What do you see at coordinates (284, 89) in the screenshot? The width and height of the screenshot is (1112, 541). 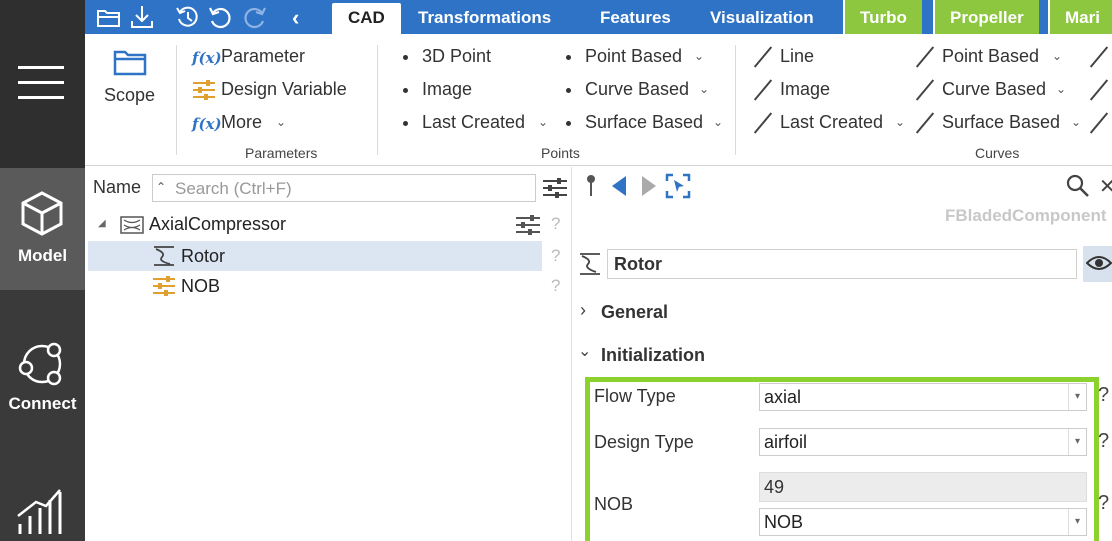 I see `design-variable-button: Design Variable` at bounding box center [284, 89].